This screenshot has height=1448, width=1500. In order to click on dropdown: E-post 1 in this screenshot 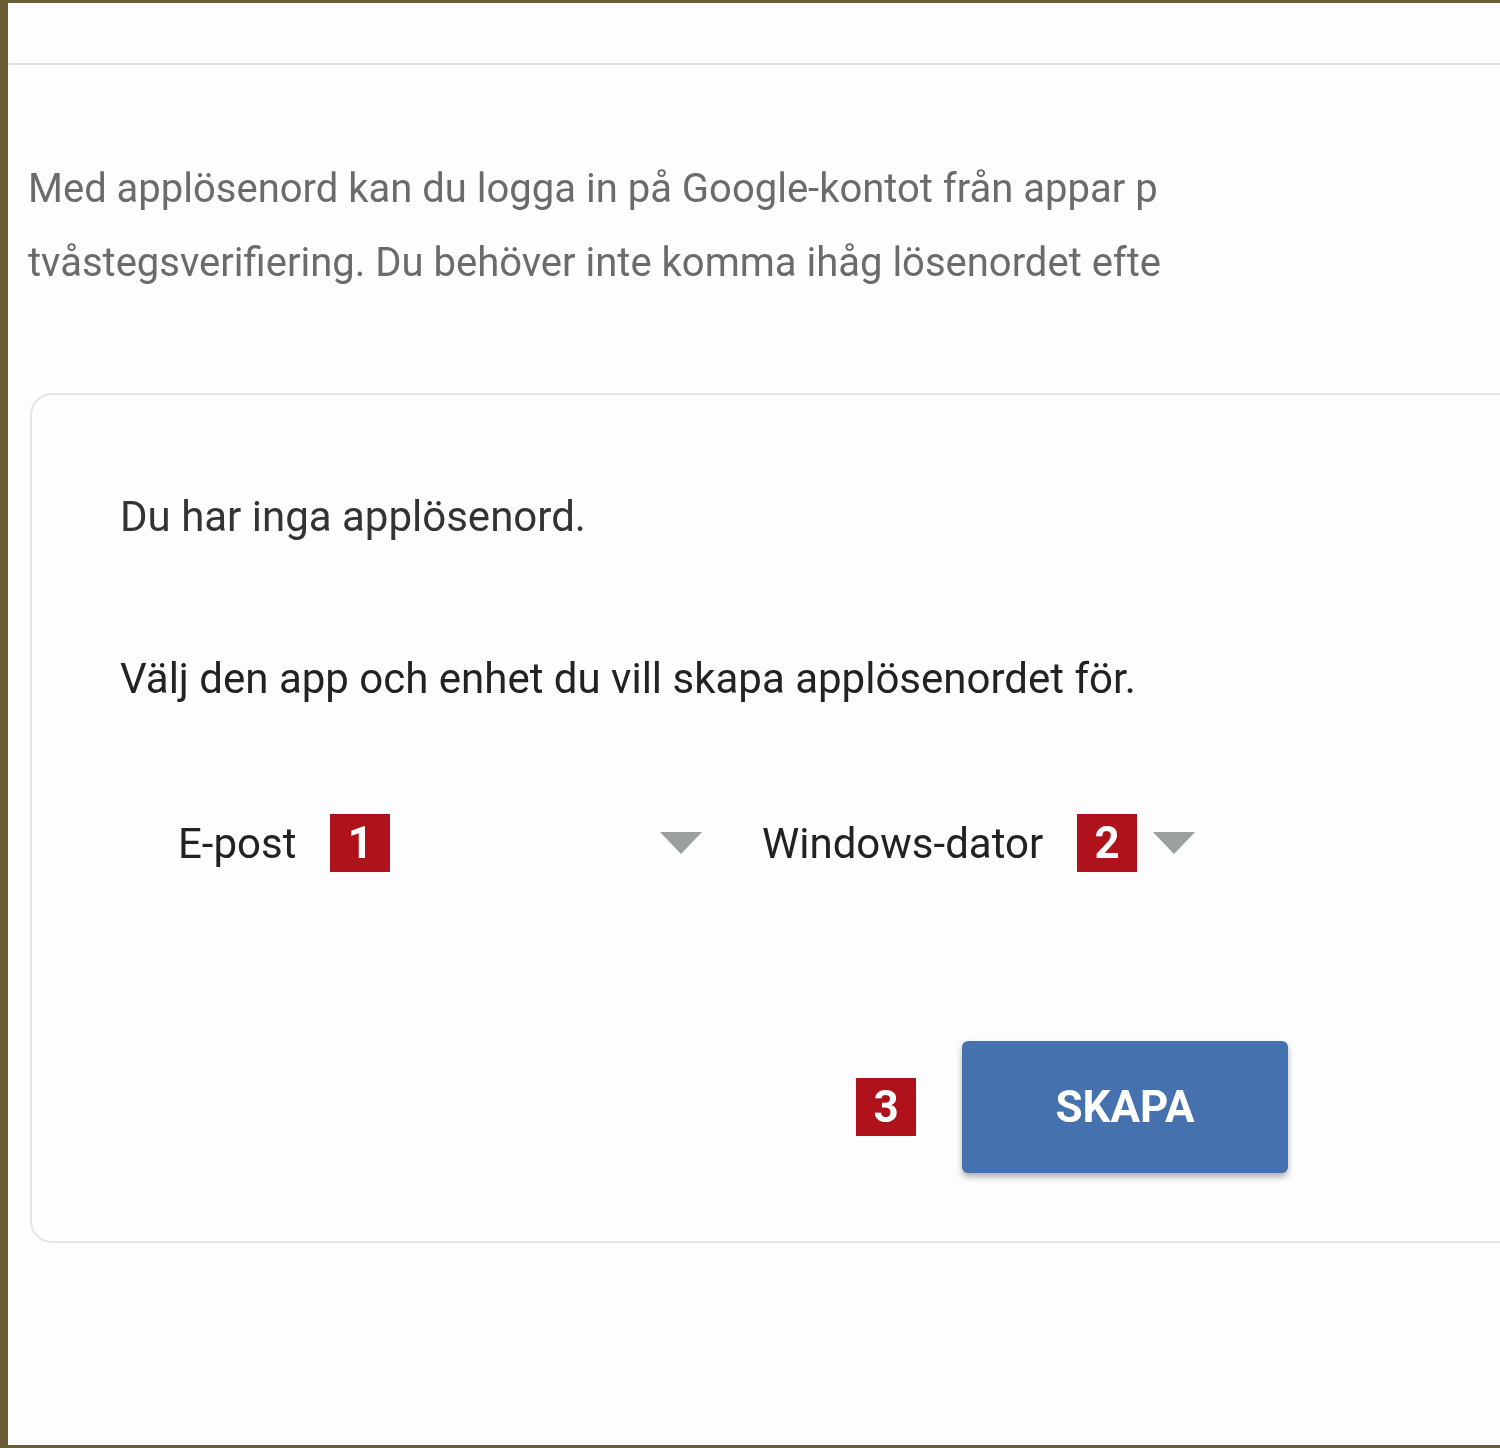, I will do `click(440, 843)`.